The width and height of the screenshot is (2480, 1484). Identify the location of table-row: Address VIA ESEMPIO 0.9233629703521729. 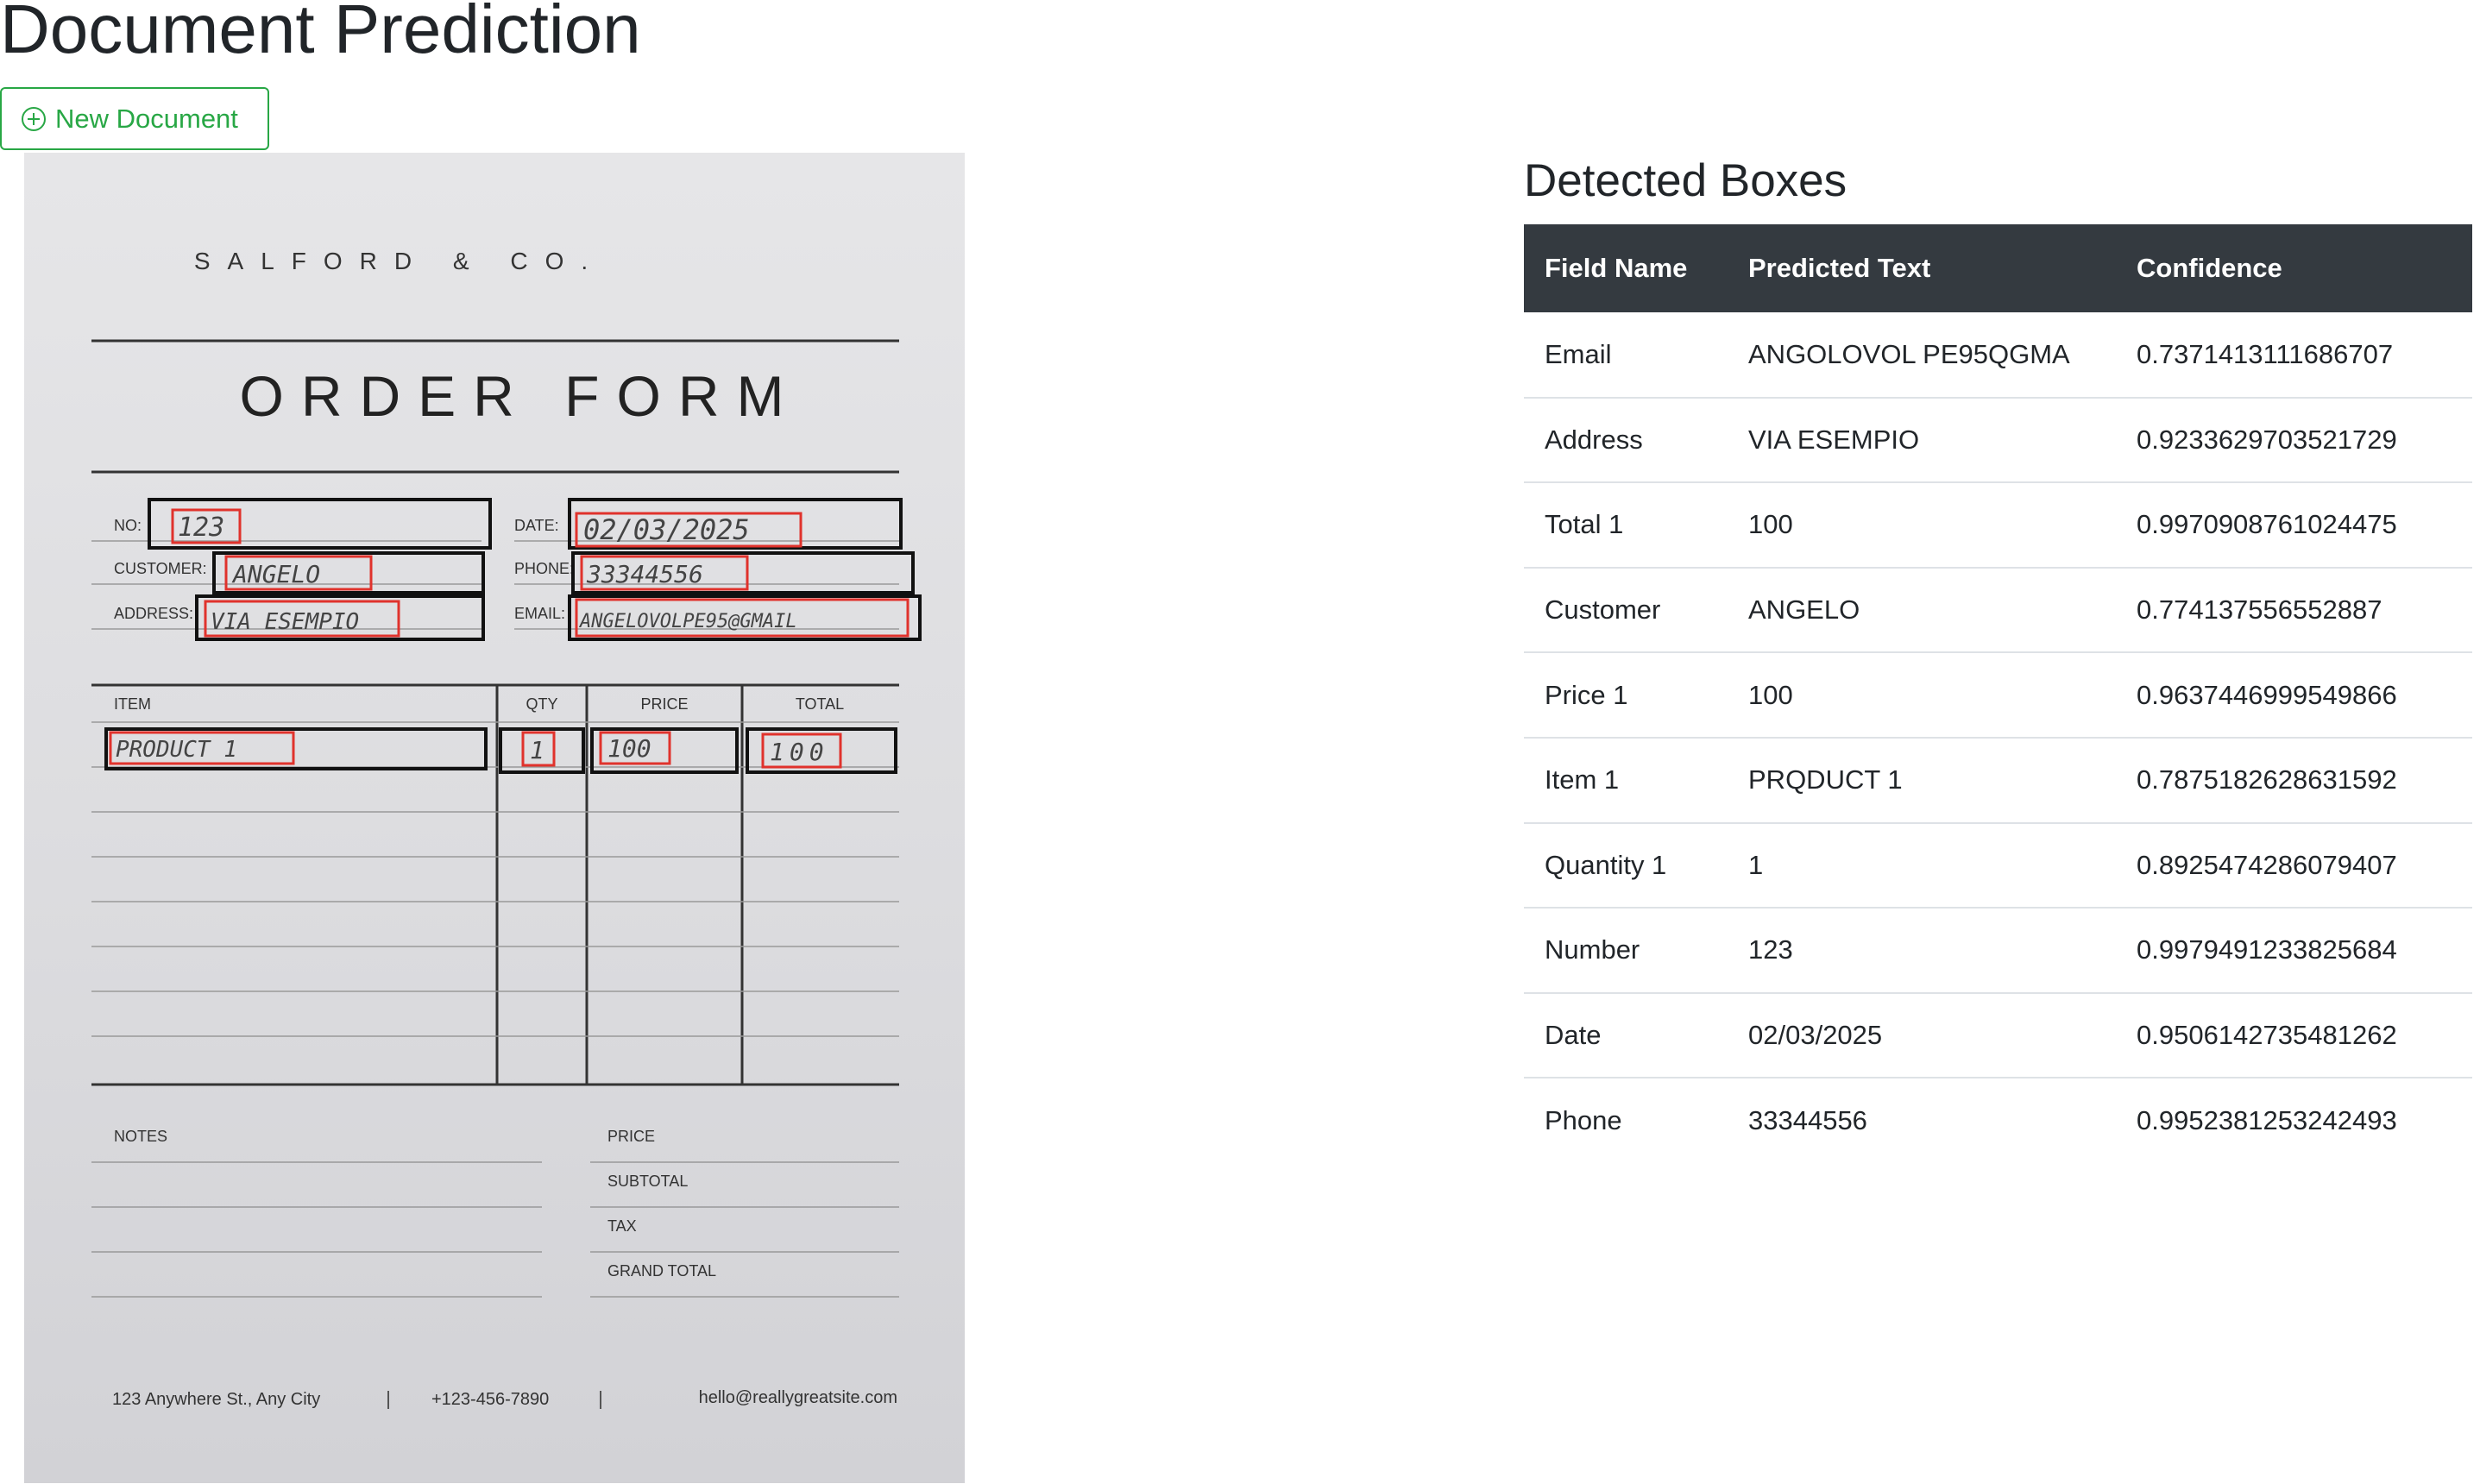
(1998, 439).